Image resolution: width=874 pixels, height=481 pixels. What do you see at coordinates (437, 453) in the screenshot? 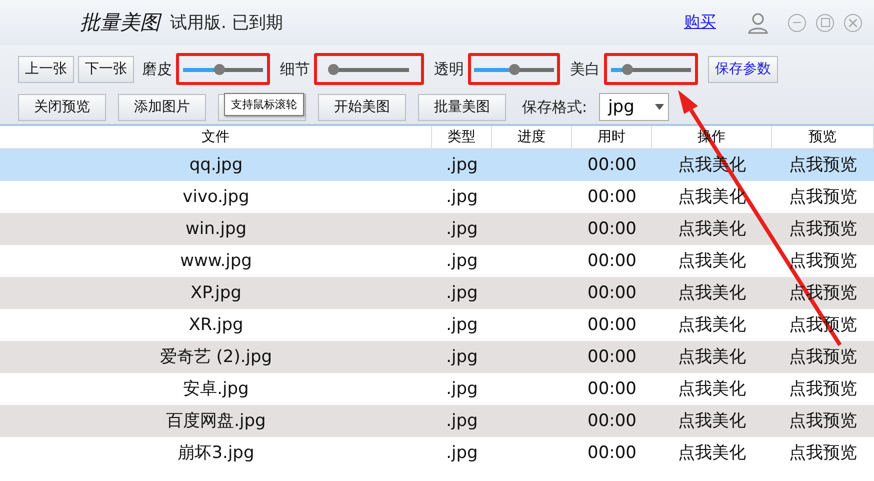
I see `table-row: 崩坏3.jpg .jpg 00:00 点我美化 点我预览` at bounding box center [437, 453].